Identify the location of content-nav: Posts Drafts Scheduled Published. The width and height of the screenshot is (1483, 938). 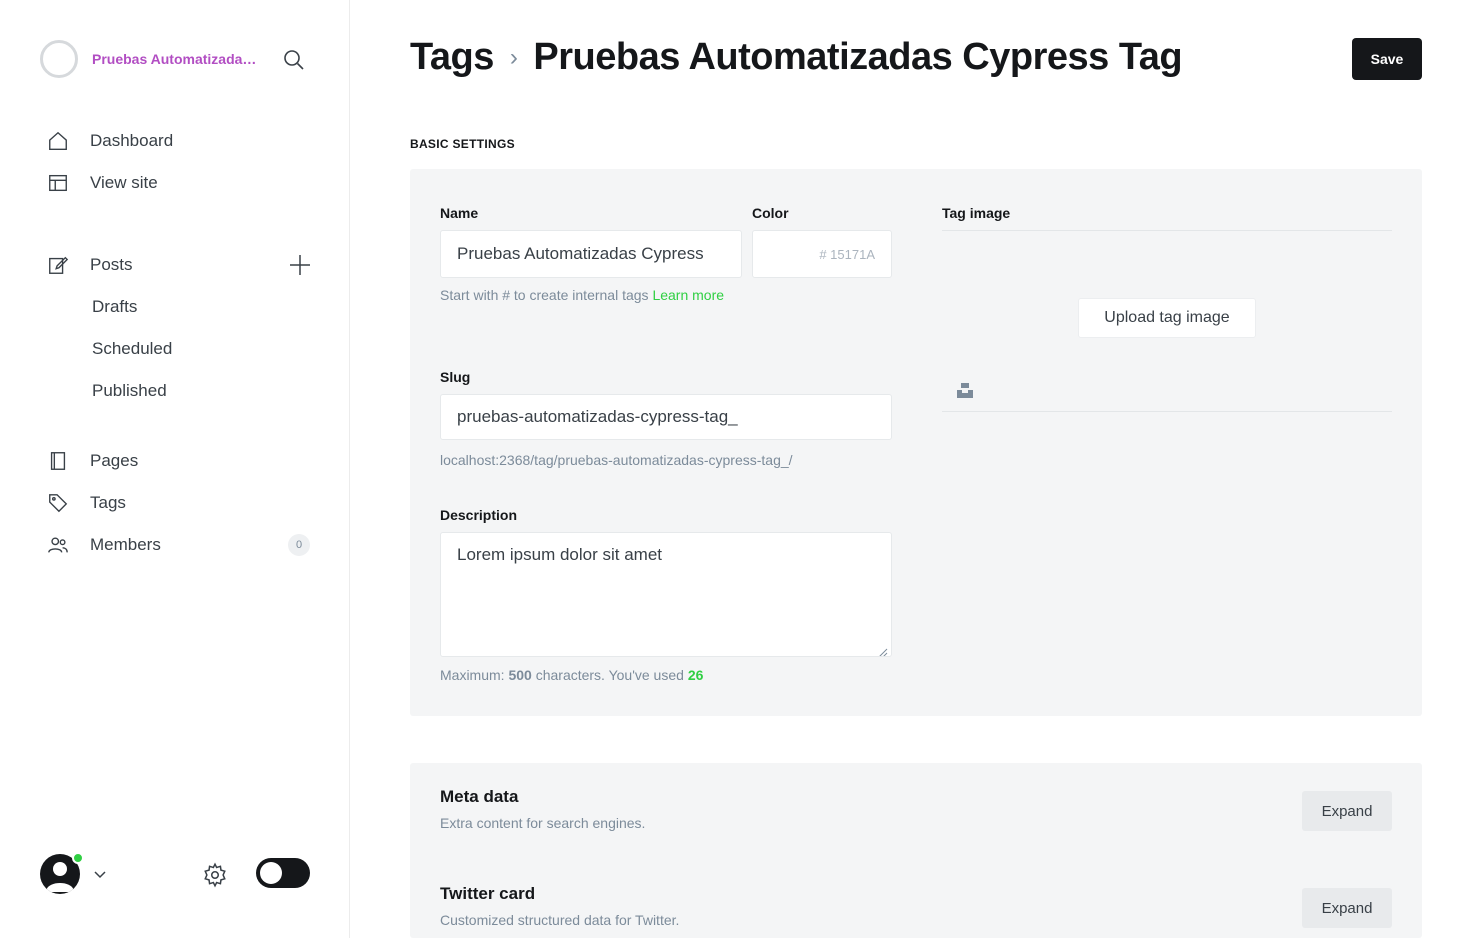
(181, 328).